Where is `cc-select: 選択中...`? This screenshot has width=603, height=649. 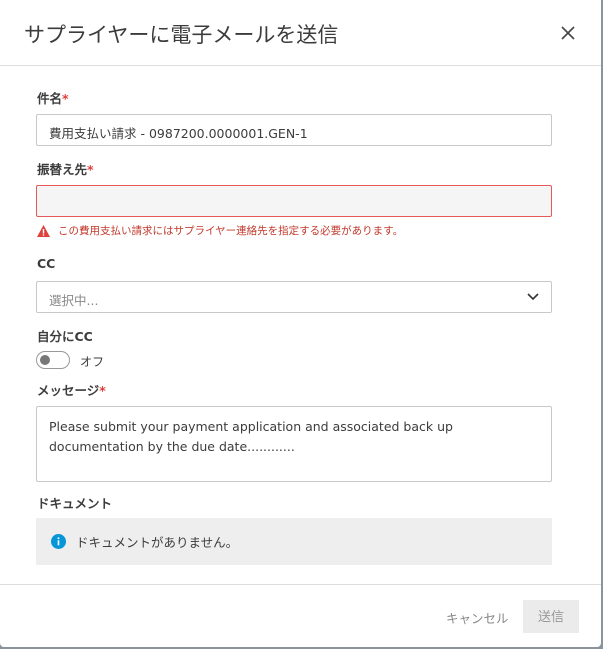
cc-select: 選択中... is located at coordinates (294, 297).